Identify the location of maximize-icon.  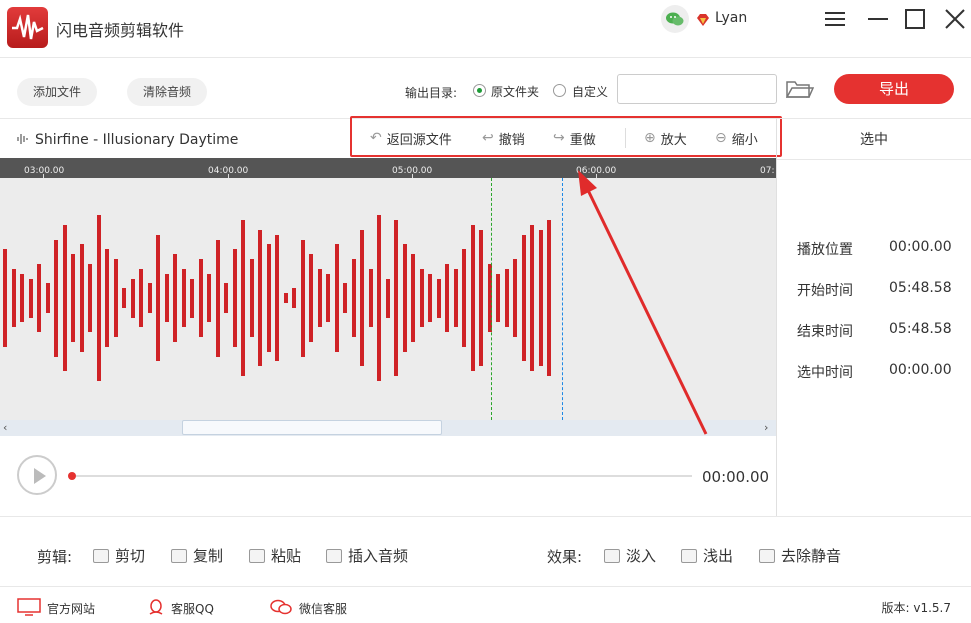
(915, 19).